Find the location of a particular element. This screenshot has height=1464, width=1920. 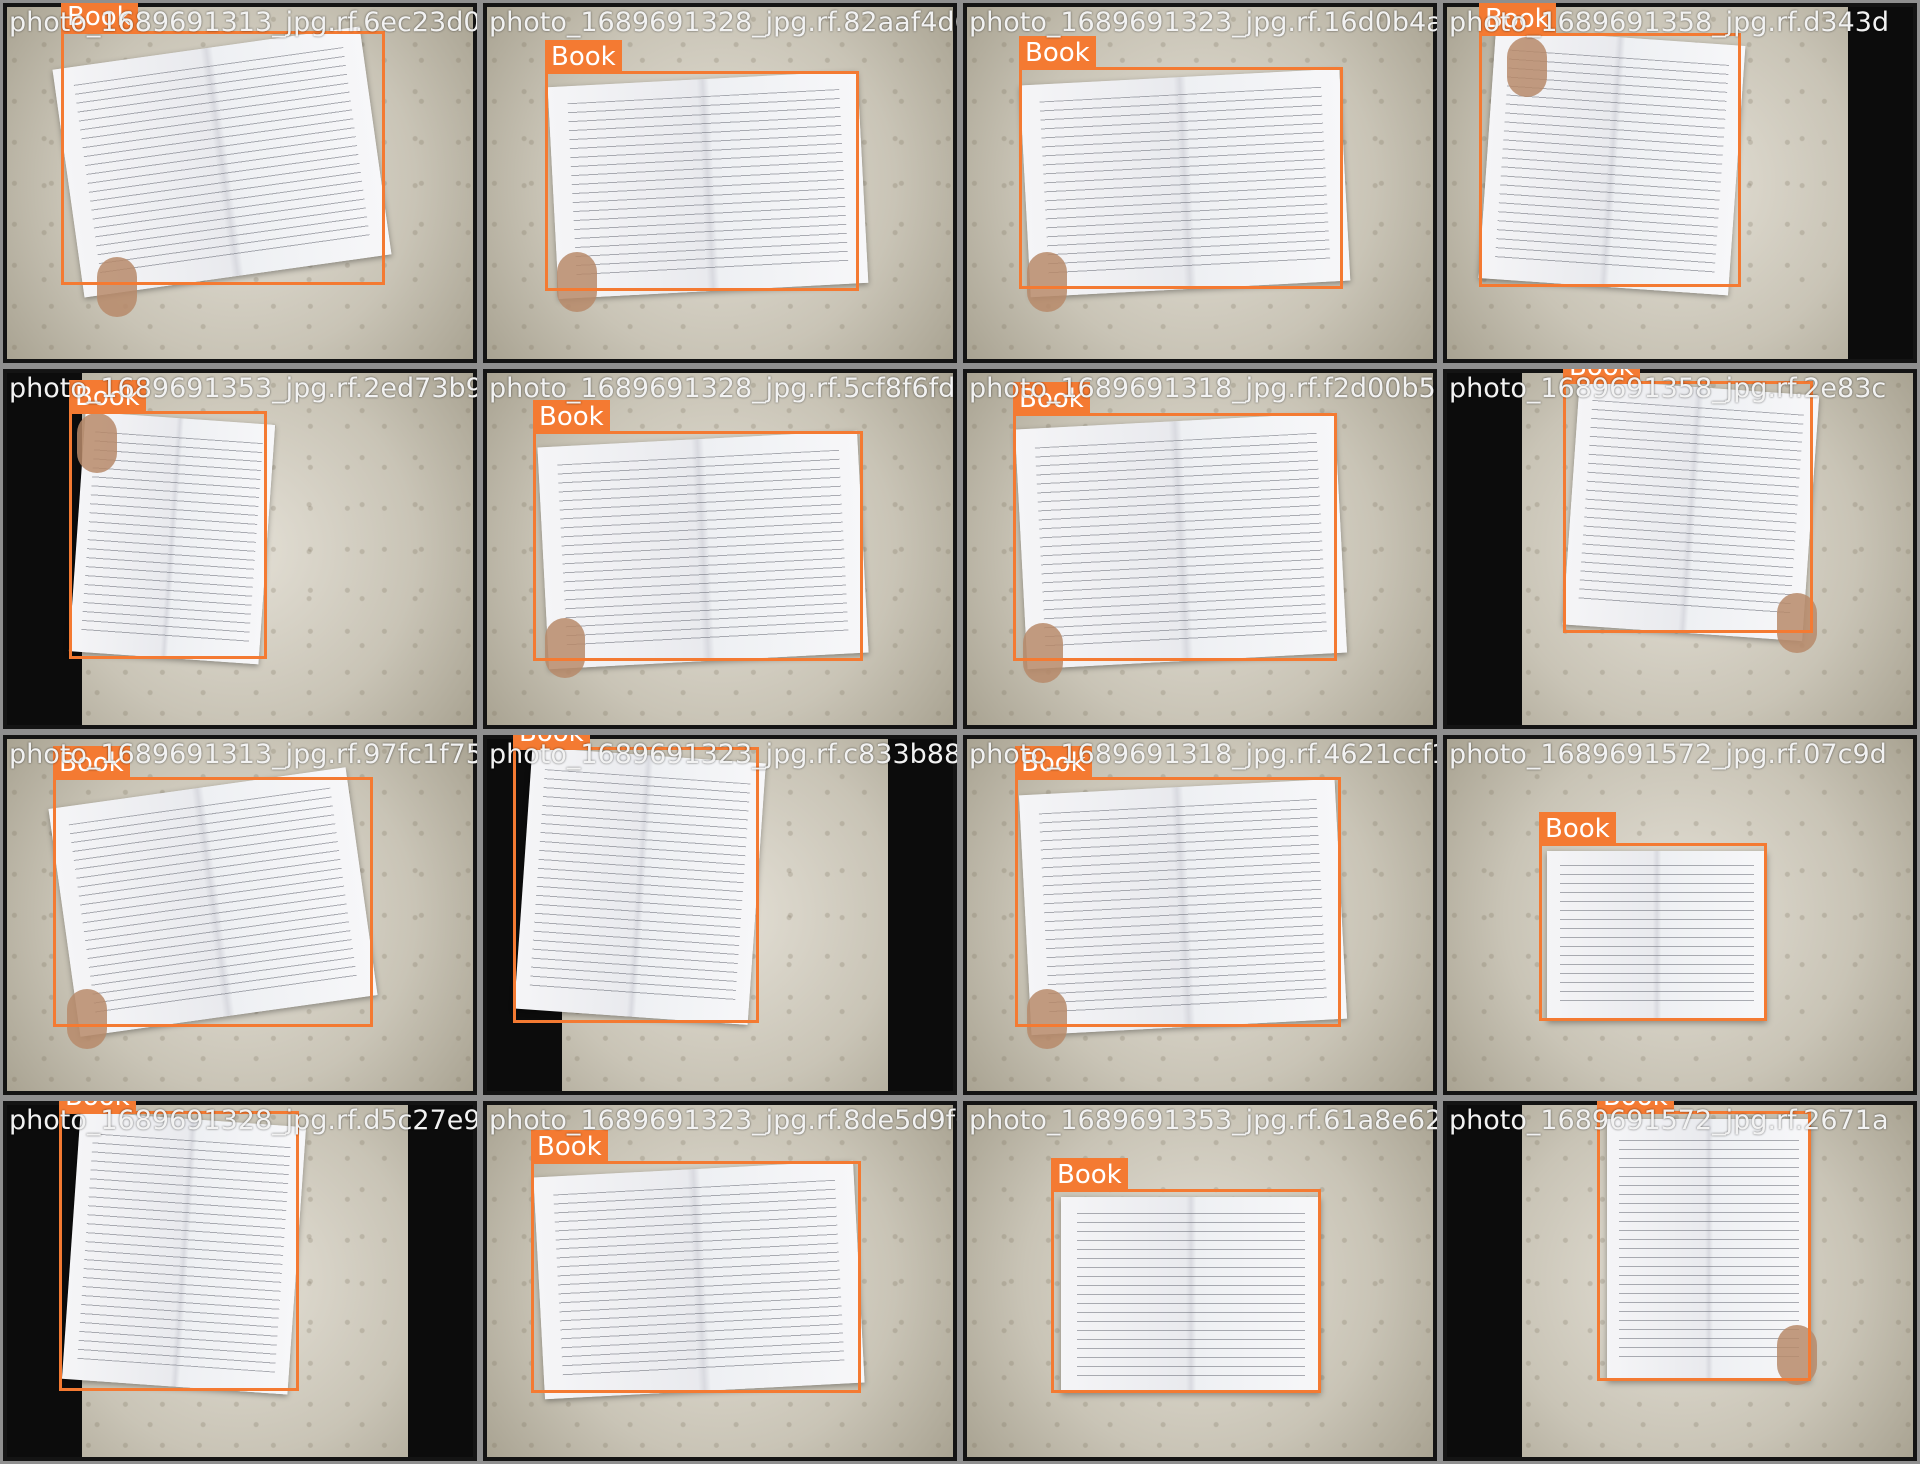

result-tile: Book photo_1689691318_jpg.rf.4621ccf16 is located at coordinates (1200, 915).